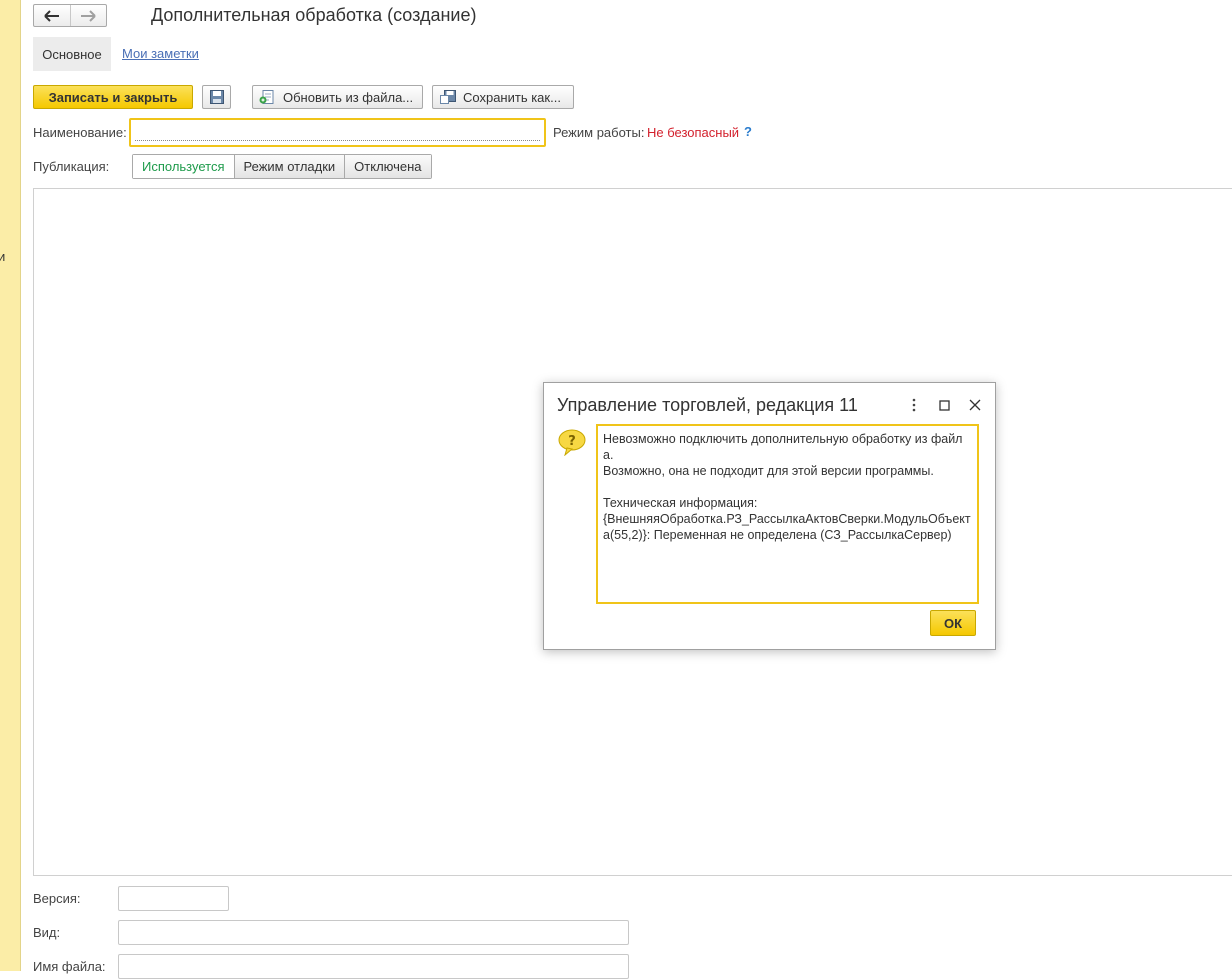 Image resolution: width=1232 pixels, height=979 pixels. Describe the element at coordinates (113, 97) in the screenshot. I see `write-and-close-button: Записать и закрыть` at that location.